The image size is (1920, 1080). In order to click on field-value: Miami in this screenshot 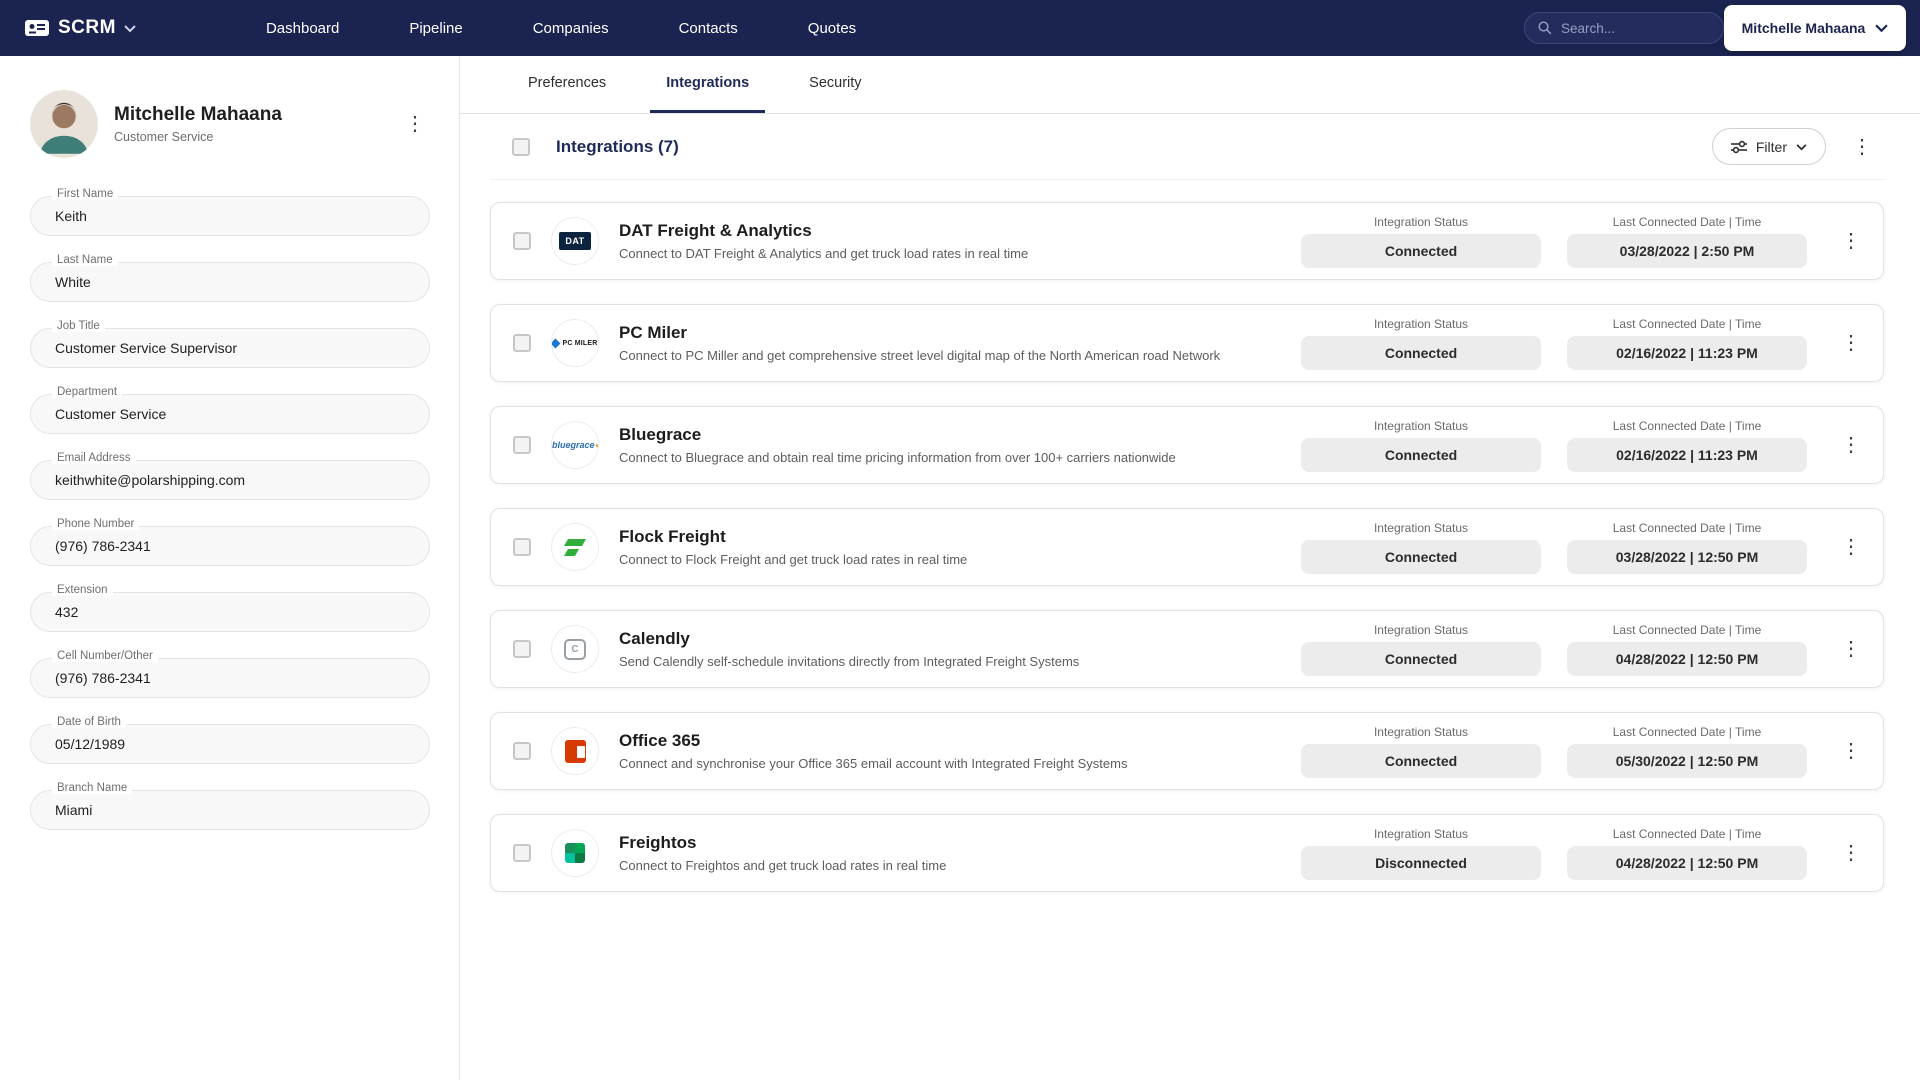, I will do `click(230, 810)`.